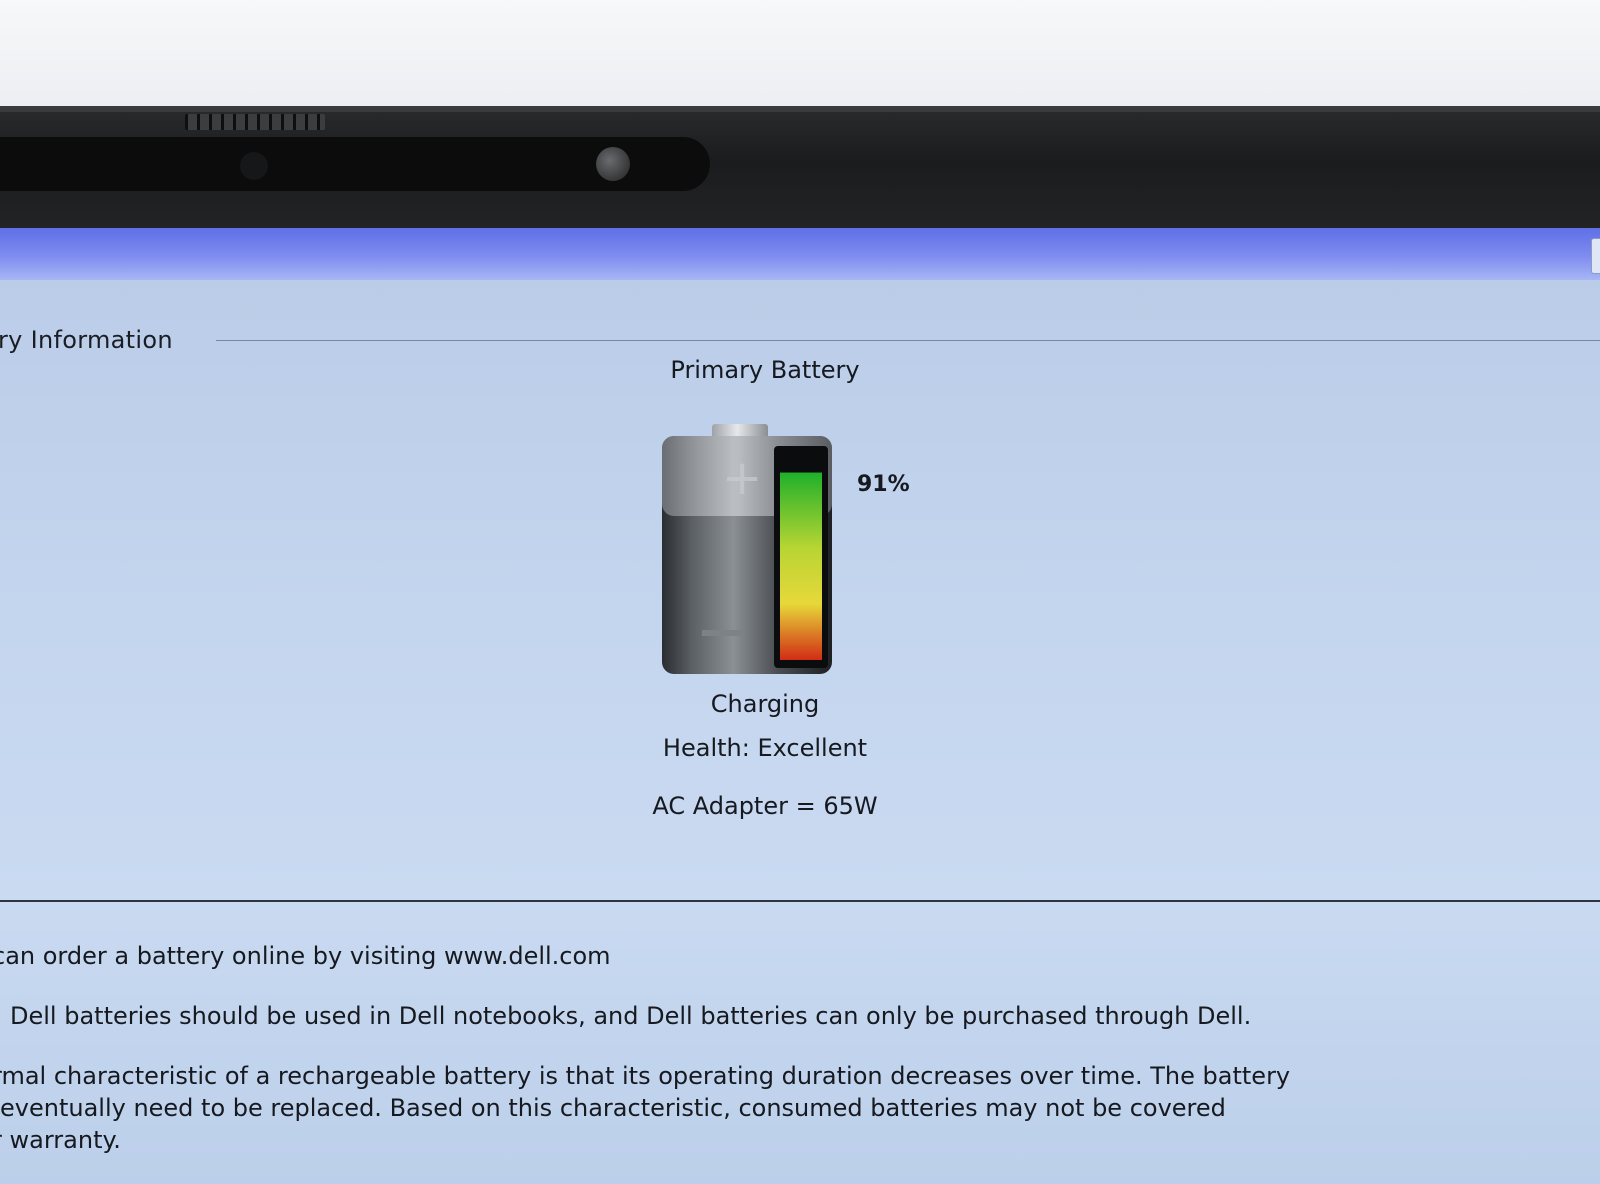 This screenshot has width=1600, height=1184. I want to click on battery-name: Primary Battery, so click(765, 370).